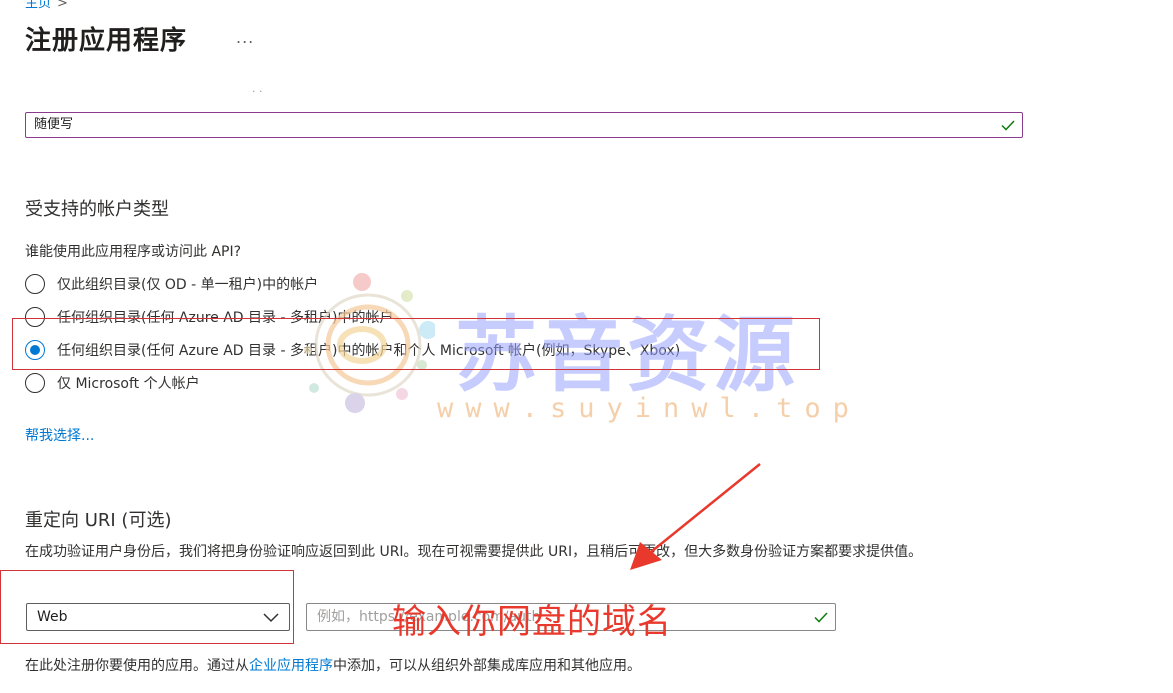 The image size is (1173, 693). I want to click on name-field-label: . ., so click(257, 88).